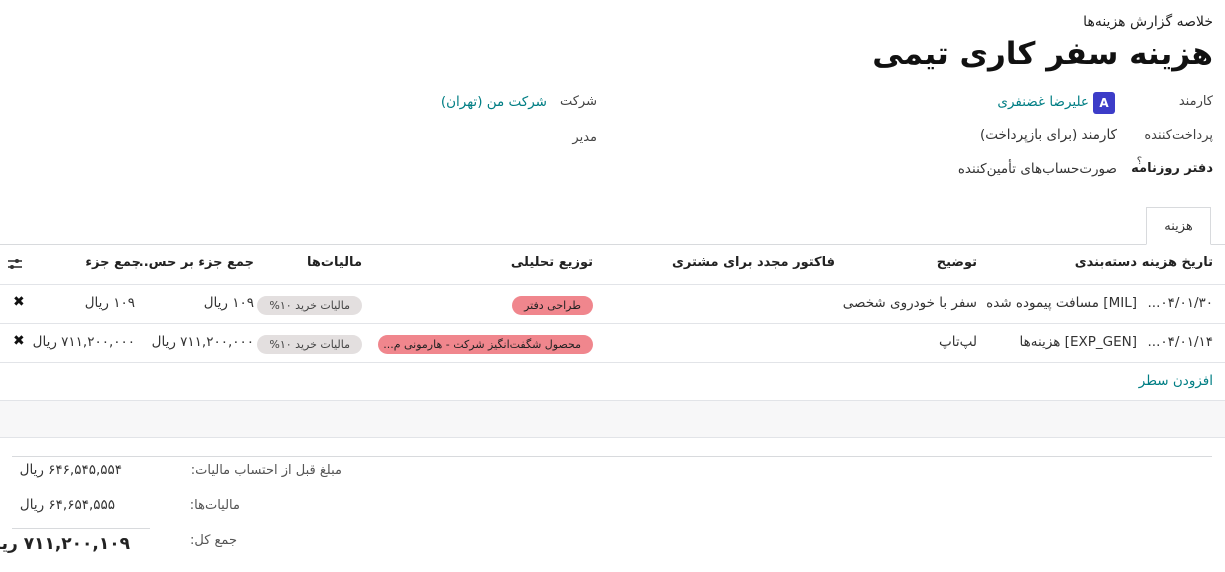  What do you see at coordinates (612, 456) in the screenshot?
I see `summary-divider` at bounding box center [612, 456].